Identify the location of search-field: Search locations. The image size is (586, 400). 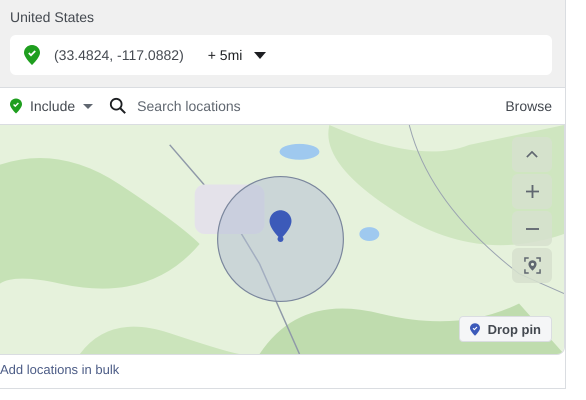
(316, 106).